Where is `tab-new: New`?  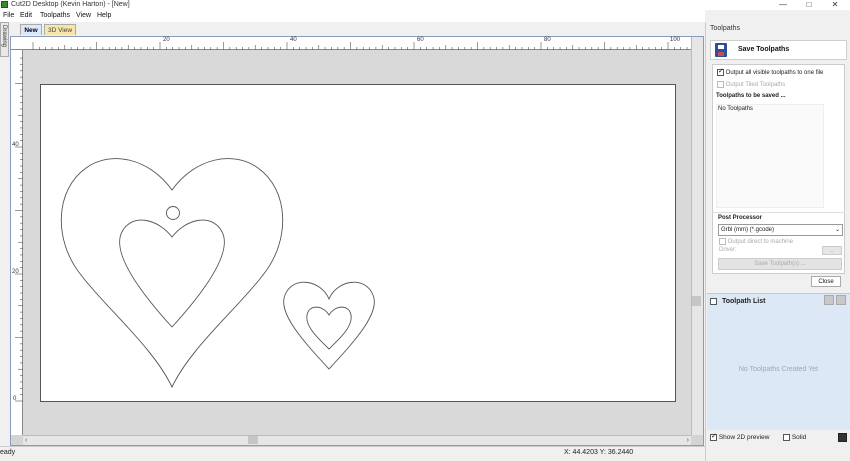
tab-new: New is located at coordinates (31, 29).